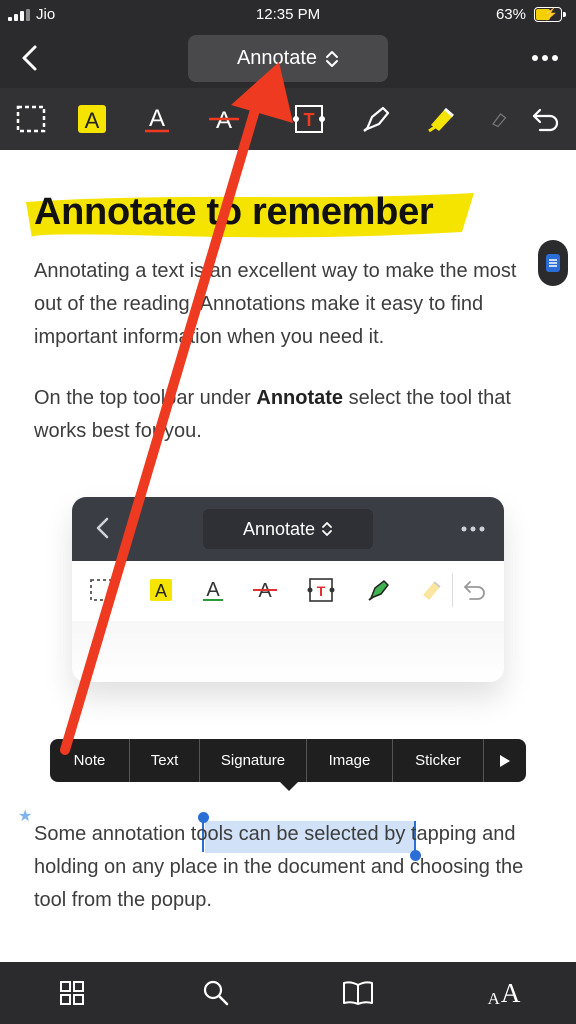  I want to click on outline-tab, so click(553, 263).